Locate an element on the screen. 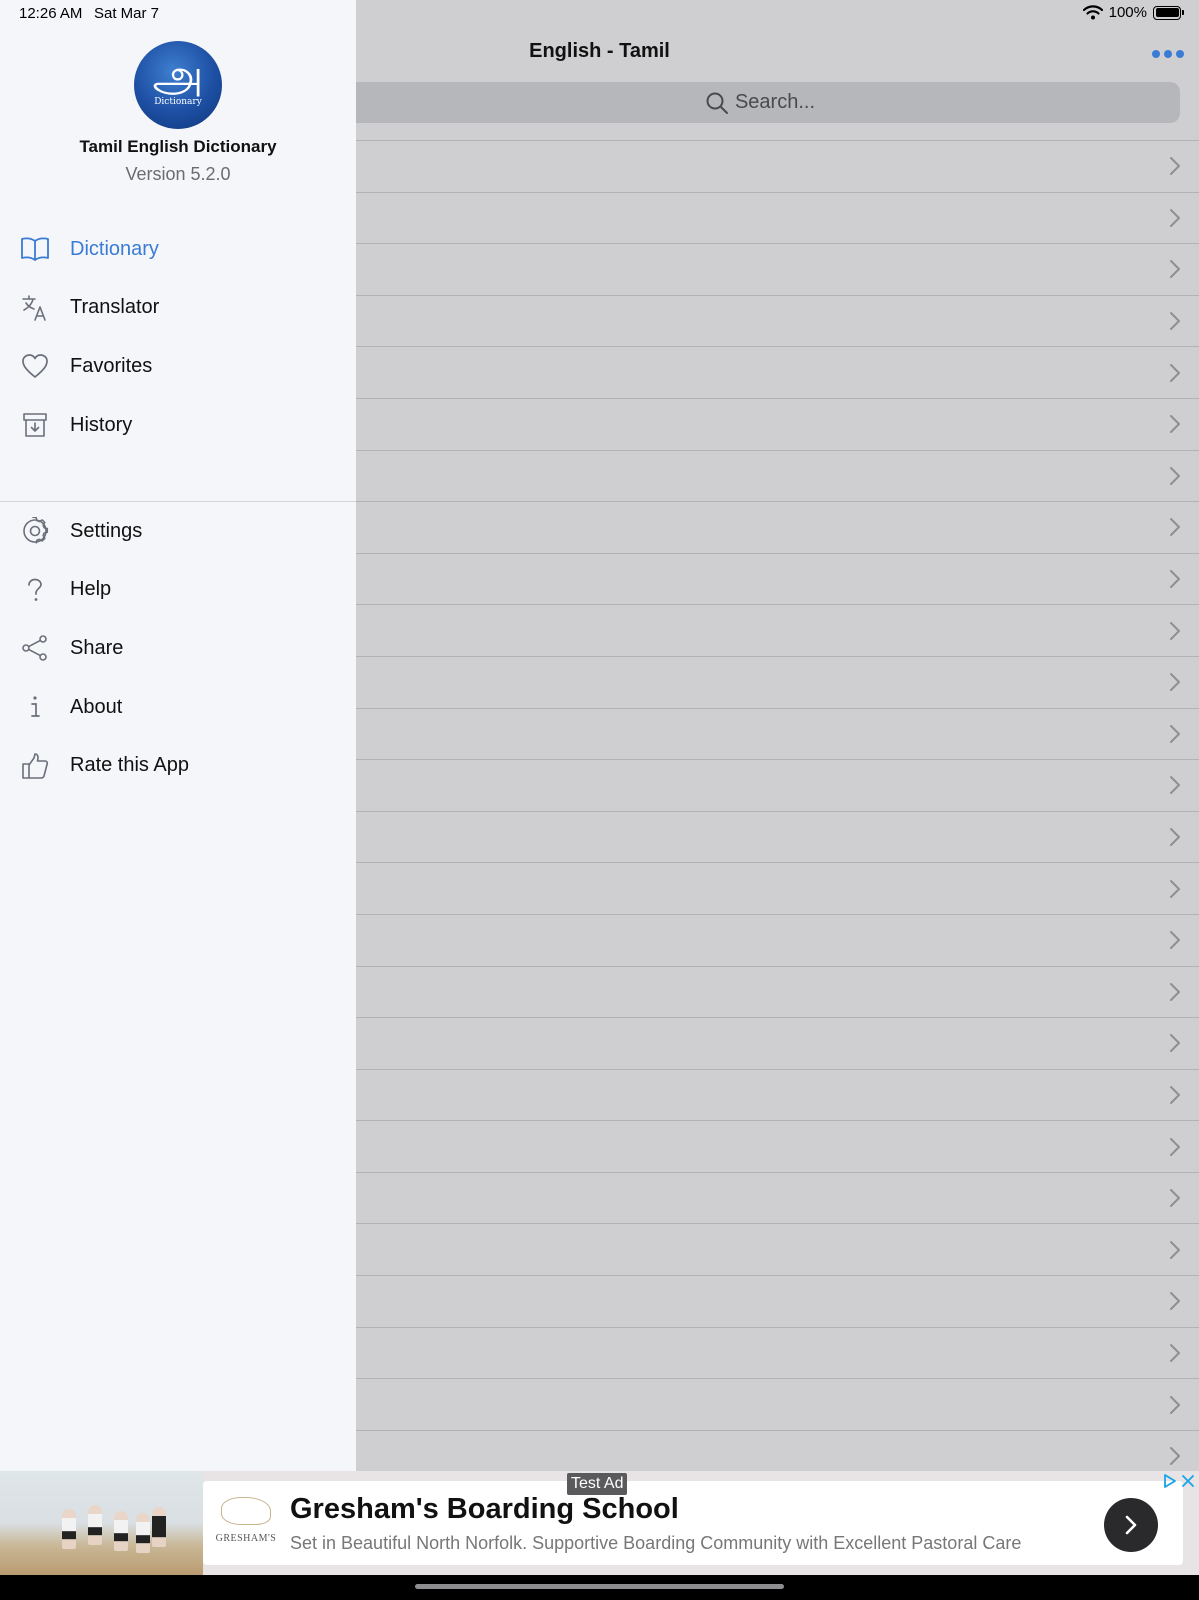  battery-fill is located at coordinates (1167, 12).